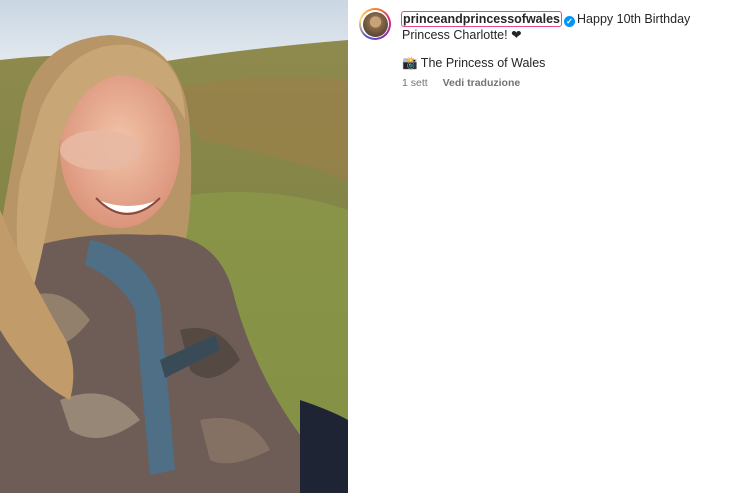  I want to click on photo-credit: 📸 The Princess of Wales, so click(474, 63).